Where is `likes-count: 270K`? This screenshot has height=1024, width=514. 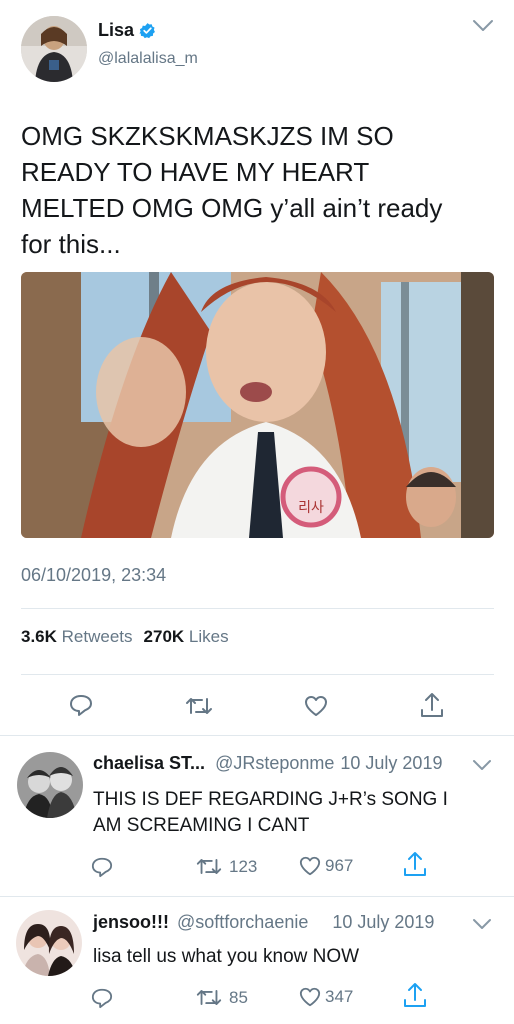
likes-count: 270K is located at coordinates (164, 636).